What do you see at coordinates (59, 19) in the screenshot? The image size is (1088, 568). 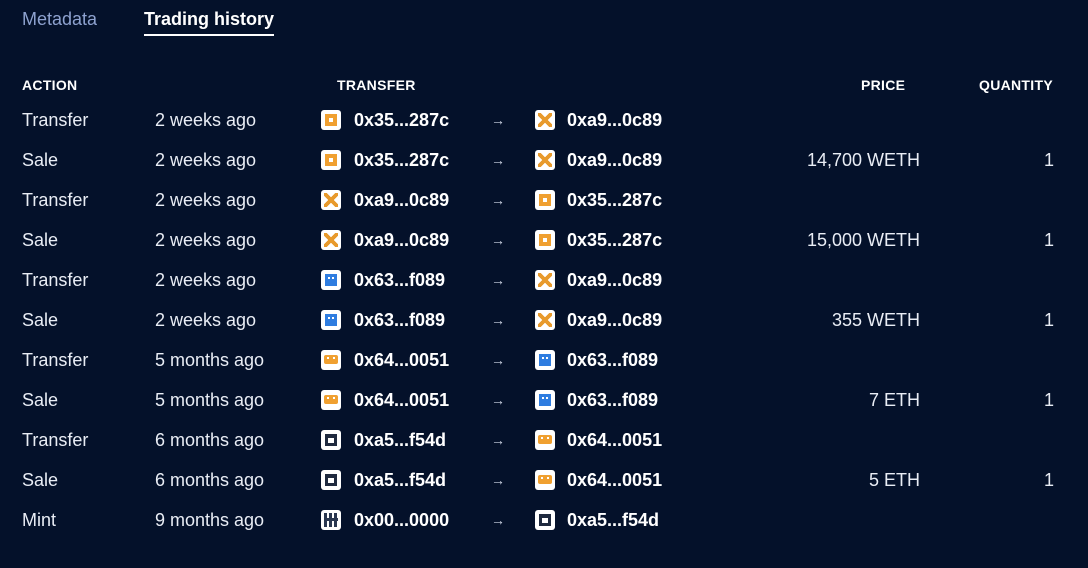 I see `tab-metadata: Metadata` at bounding box center [59, 19].